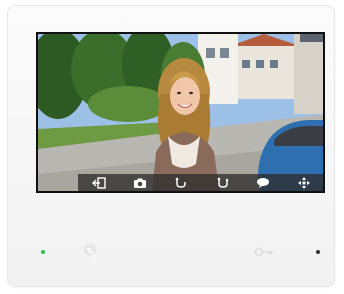 Image resolution: width=344 pixels, height=294 pixels. I want to click on camera-icon, so click(139, 183).